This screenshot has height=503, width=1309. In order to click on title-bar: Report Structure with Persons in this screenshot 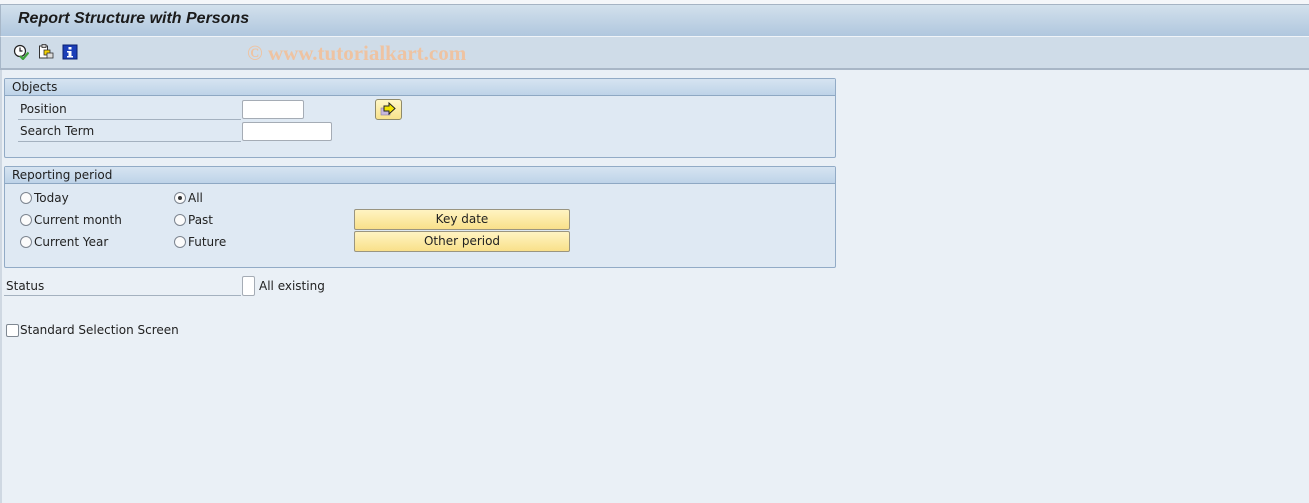, I will do `click(654, 20)`.